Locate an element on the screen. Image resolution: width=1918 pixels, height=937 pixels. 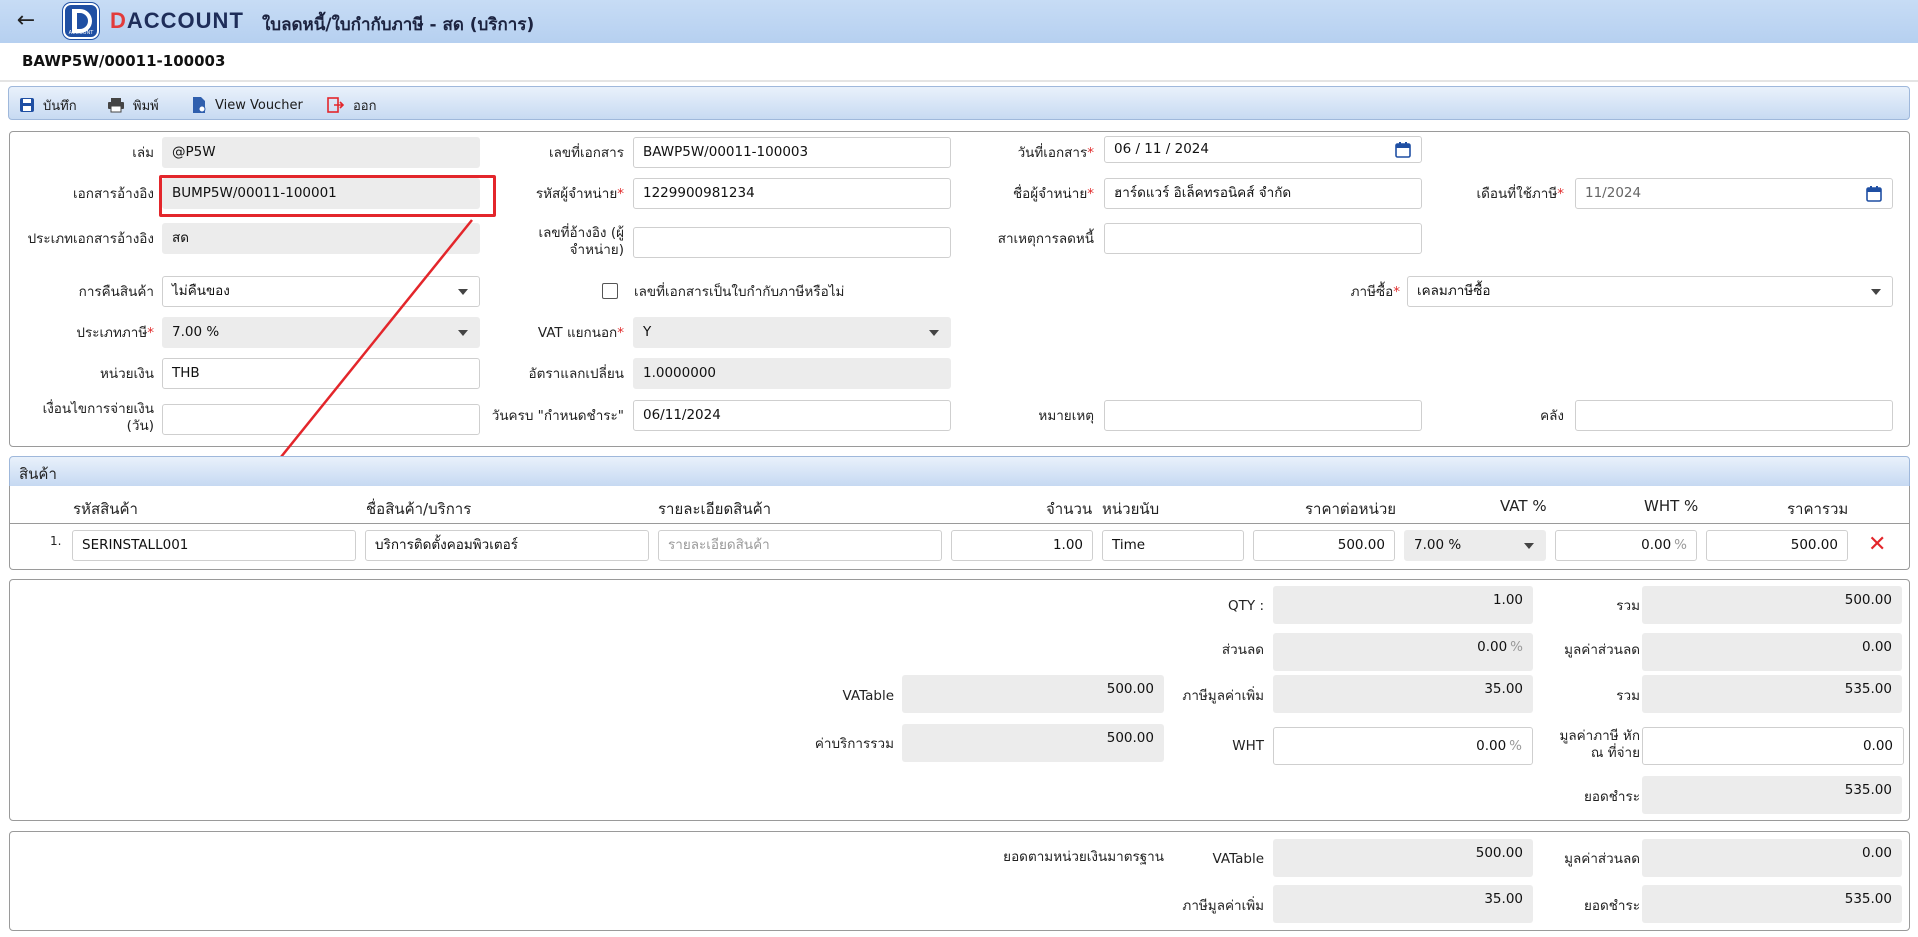
wht-amount-label: มูลค่าภาษี หัก ณ ที่จ่าย is located at coordinates (1599, 744).